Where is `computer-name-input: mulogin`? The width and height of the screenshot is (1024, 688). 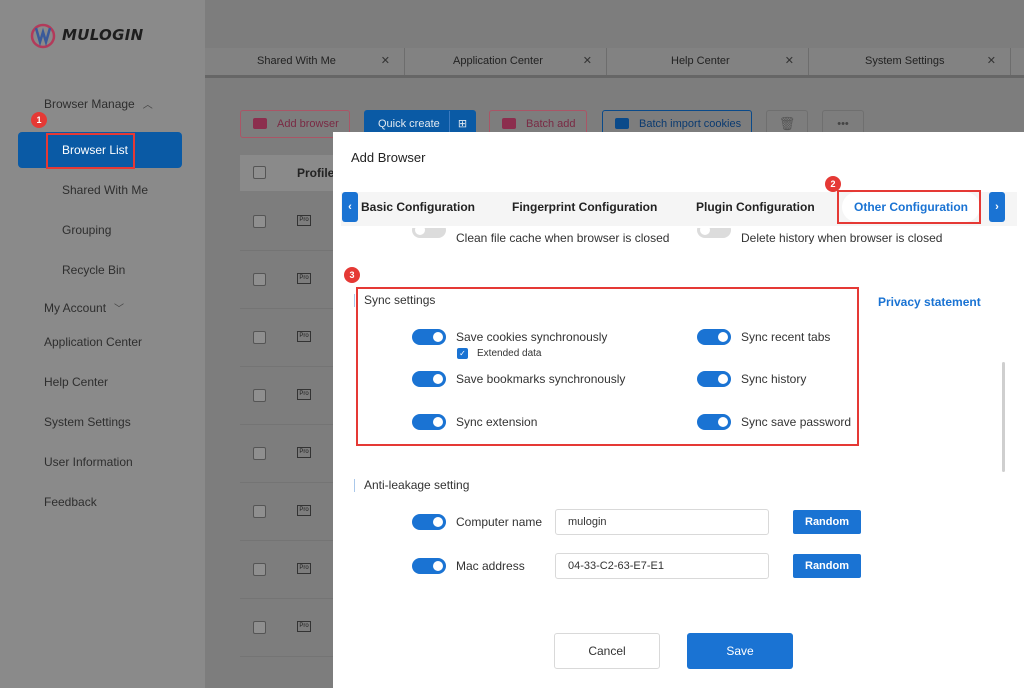
computer-name-input: mulogin is located at coordinates (662, 522).